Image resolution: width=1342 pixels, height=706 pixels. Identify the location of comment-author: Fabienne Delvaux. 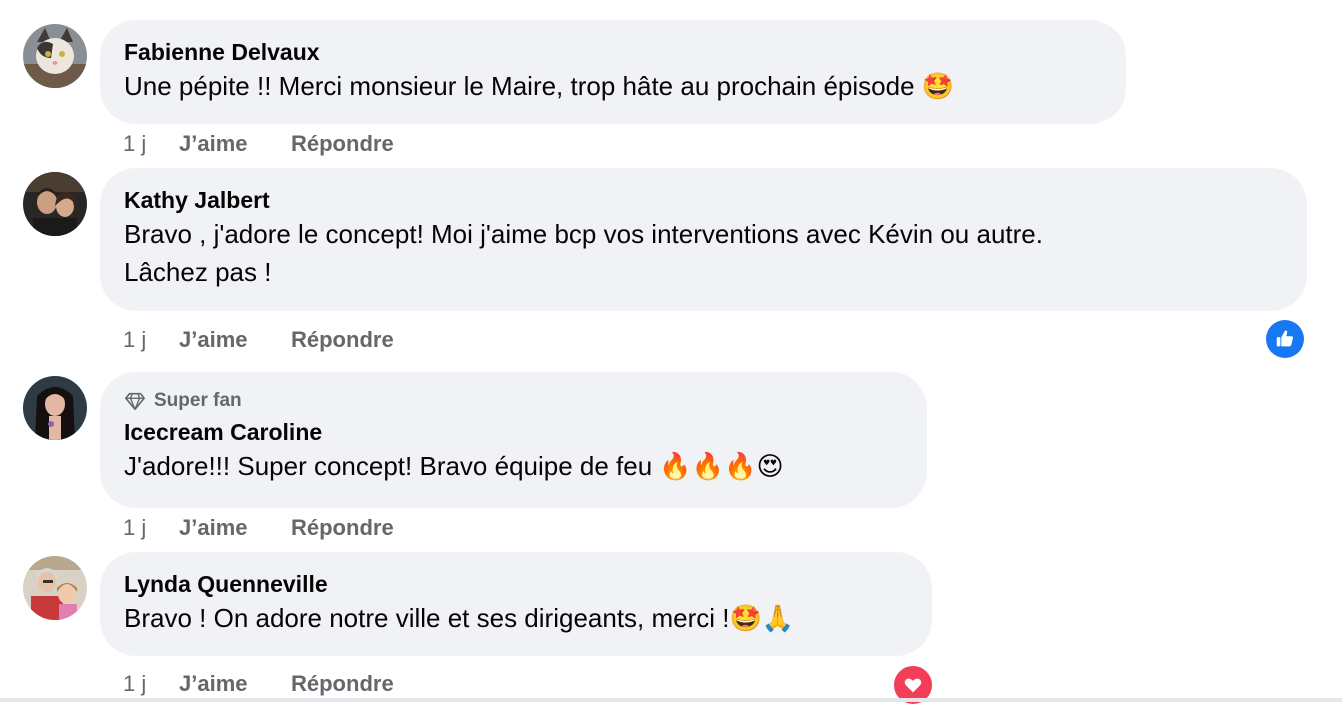
(613, 52).